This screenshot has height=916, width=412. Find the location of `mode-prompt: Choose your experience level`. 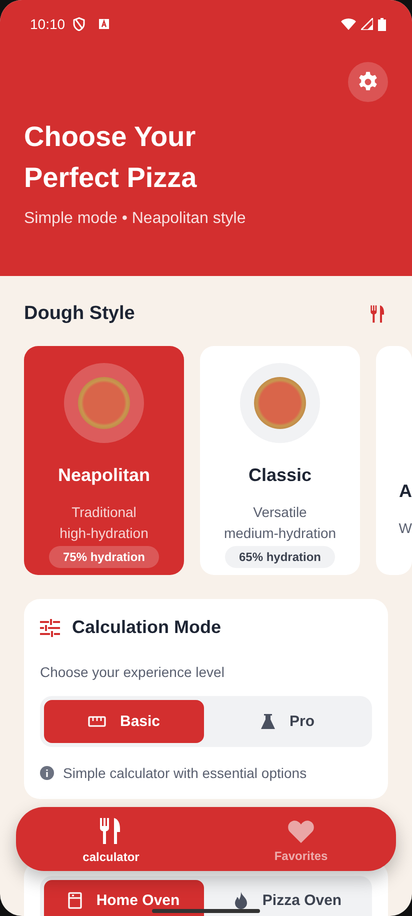

mode-prompt: Choose your experience level is located at coordinates (133, 672).